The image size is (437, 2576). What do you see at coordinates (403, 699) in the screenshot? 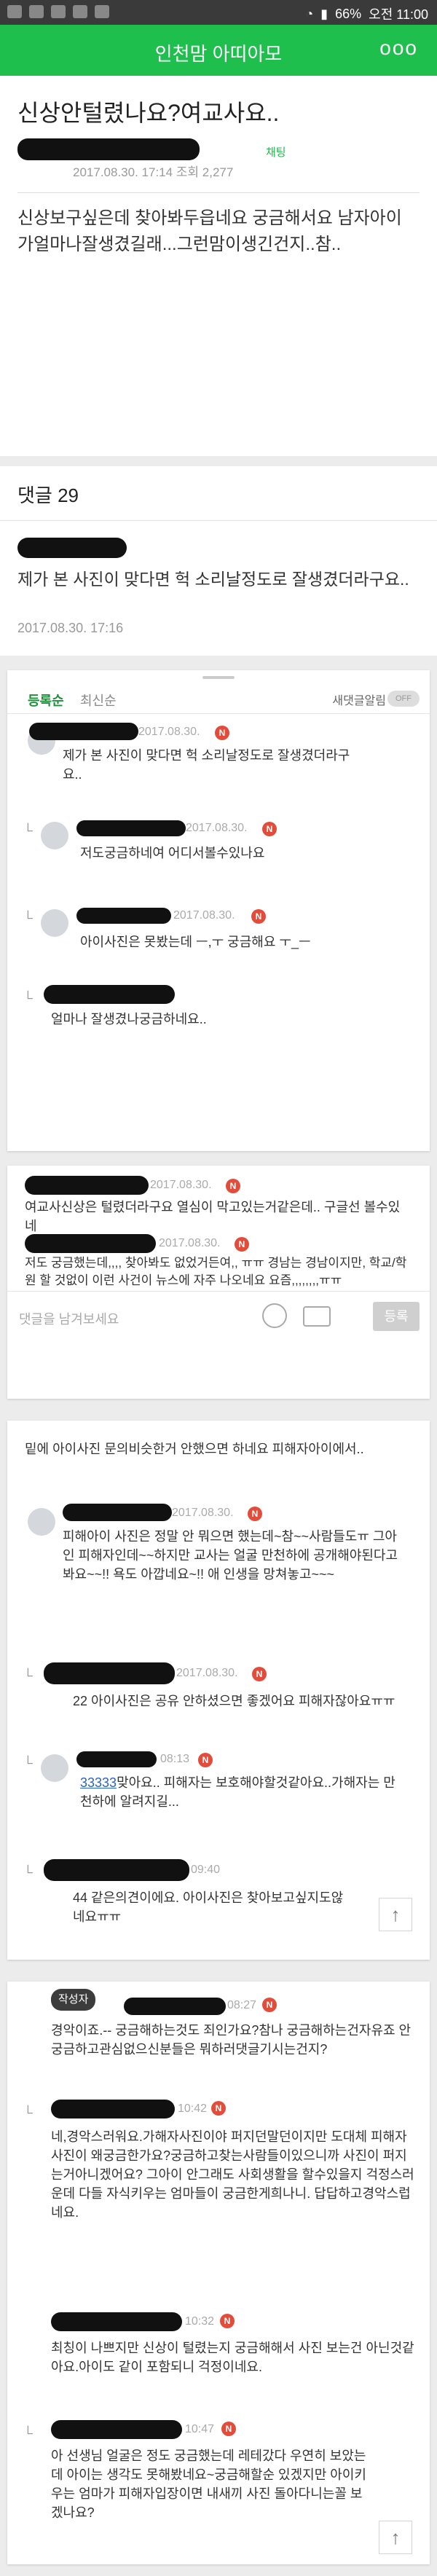
I see `alert-toggle: OFF` at bounding box center [403, 699].